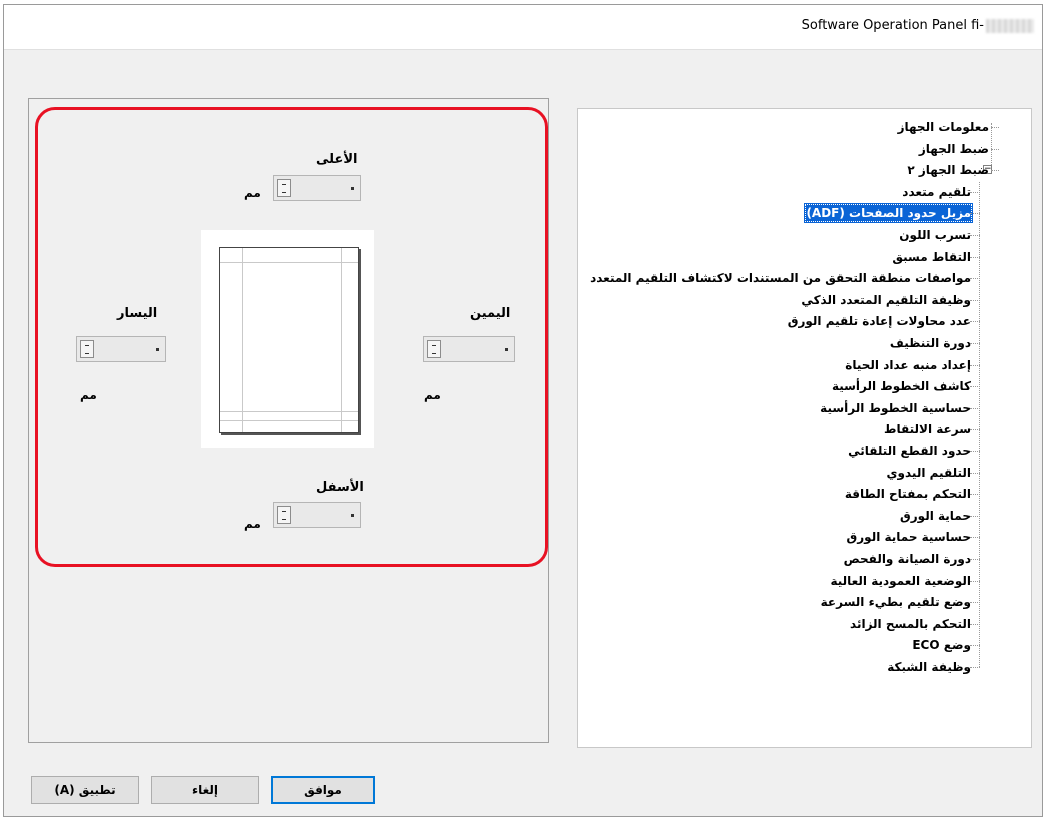 The width and height of the screenshot is (1048, 823). I want to click on tree-item: وضع تلقيم بطيء السرعة, so click(896, 602).